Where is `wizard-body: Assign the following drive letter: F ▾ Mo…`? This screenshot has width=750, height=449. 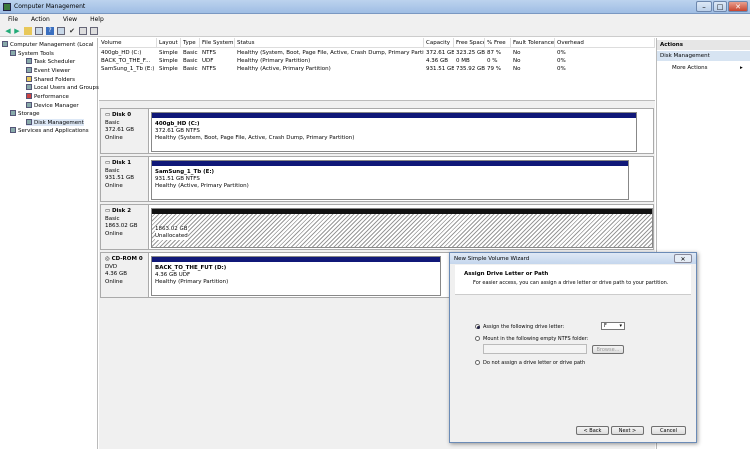 wizard-body: Assign the following drive letter: F ▾ Mo… is located at coordinates (573, 358).